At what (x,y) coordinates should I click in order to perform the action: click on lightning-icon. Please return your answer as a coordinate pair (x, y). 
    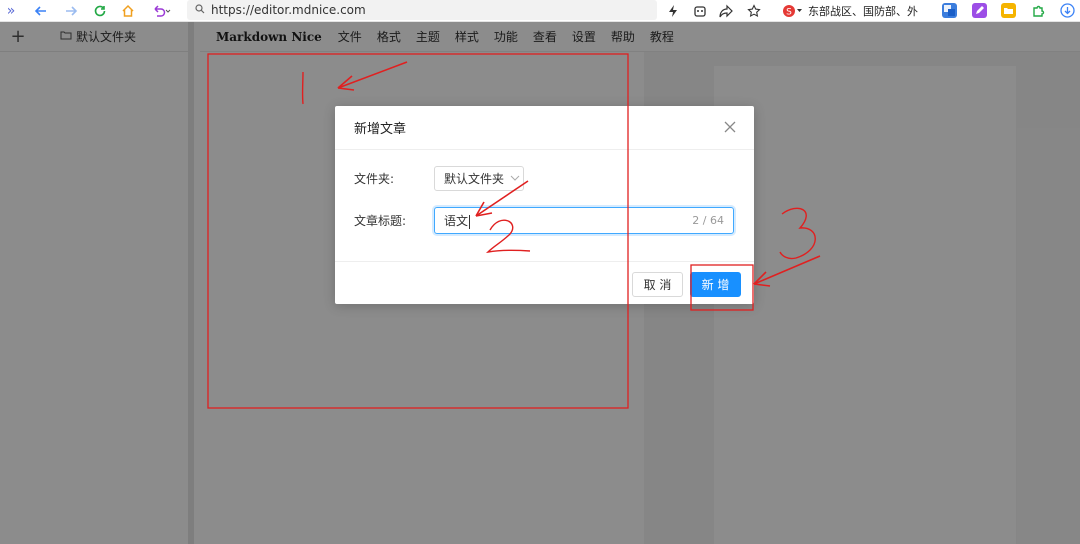
    Looking at the image, I should click on (673, 11).